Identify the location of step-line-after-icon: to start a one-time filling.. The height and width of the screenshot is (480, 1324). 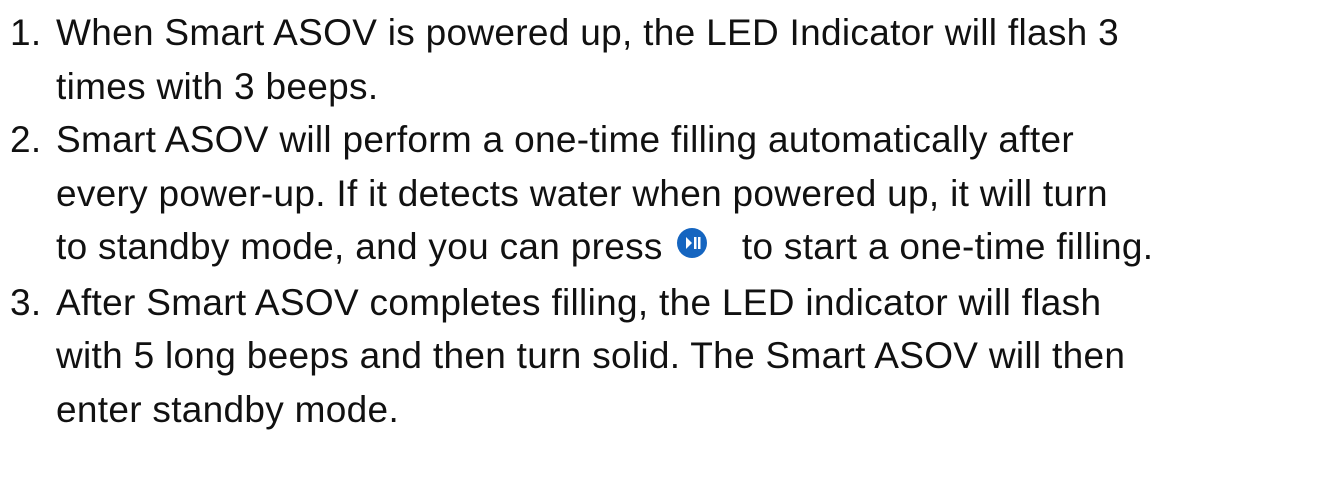
(947, 246).